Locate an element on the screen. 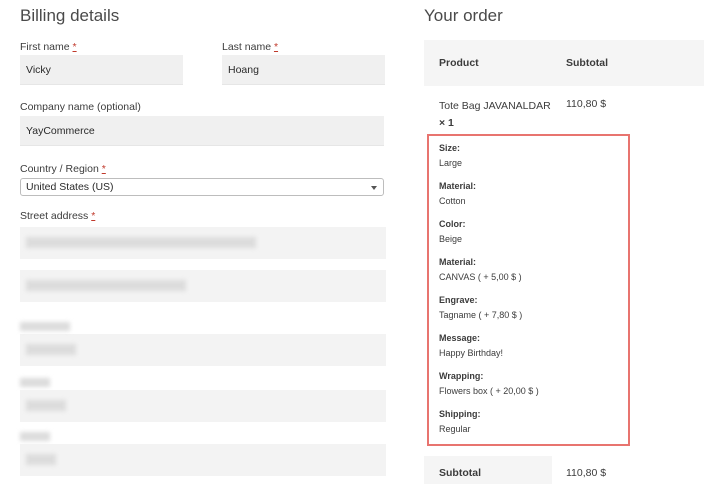 The width and height of the screenshot is (704, 484). subtotal-row: Subtotal 110,80 $ is located at coordinates (564, 470).